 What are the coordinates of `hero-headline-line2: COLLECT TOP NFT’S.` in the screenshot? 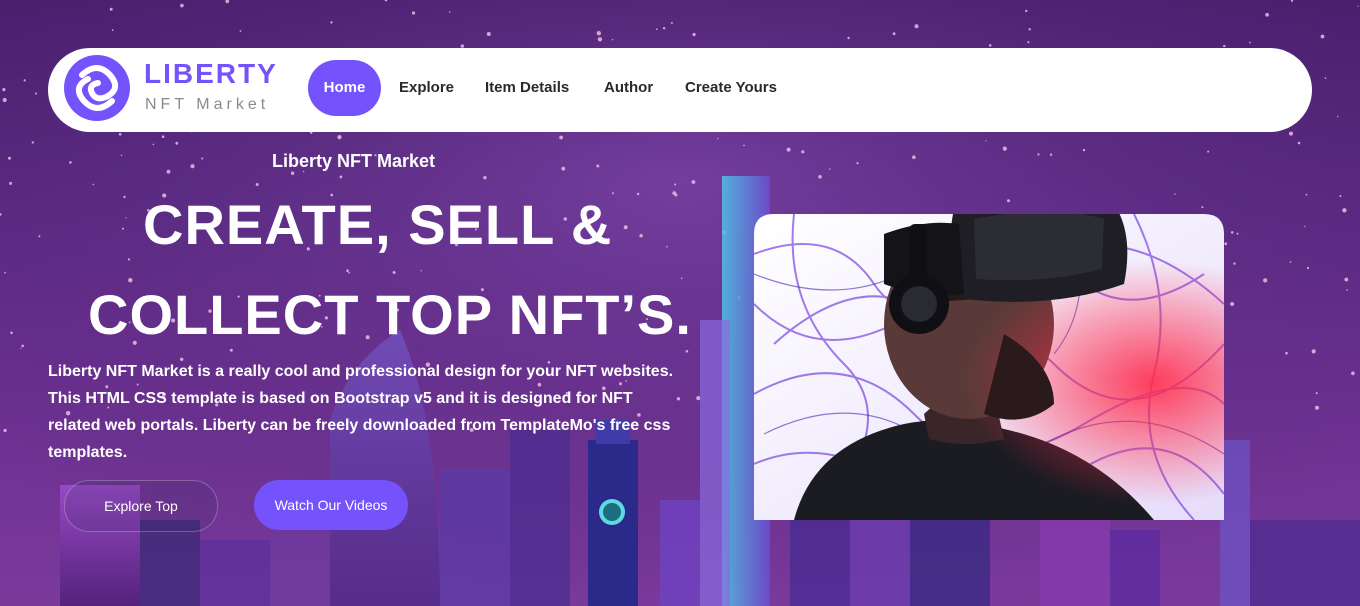 It's located at (390, 314).